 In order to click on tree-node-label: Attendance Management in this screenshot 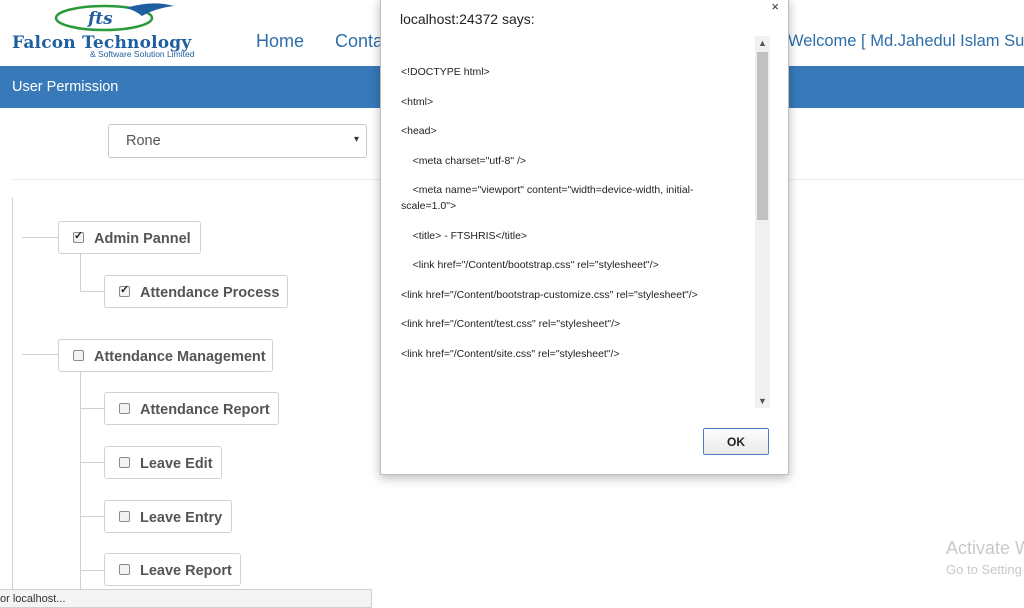, I will do `click(180, 357)`.